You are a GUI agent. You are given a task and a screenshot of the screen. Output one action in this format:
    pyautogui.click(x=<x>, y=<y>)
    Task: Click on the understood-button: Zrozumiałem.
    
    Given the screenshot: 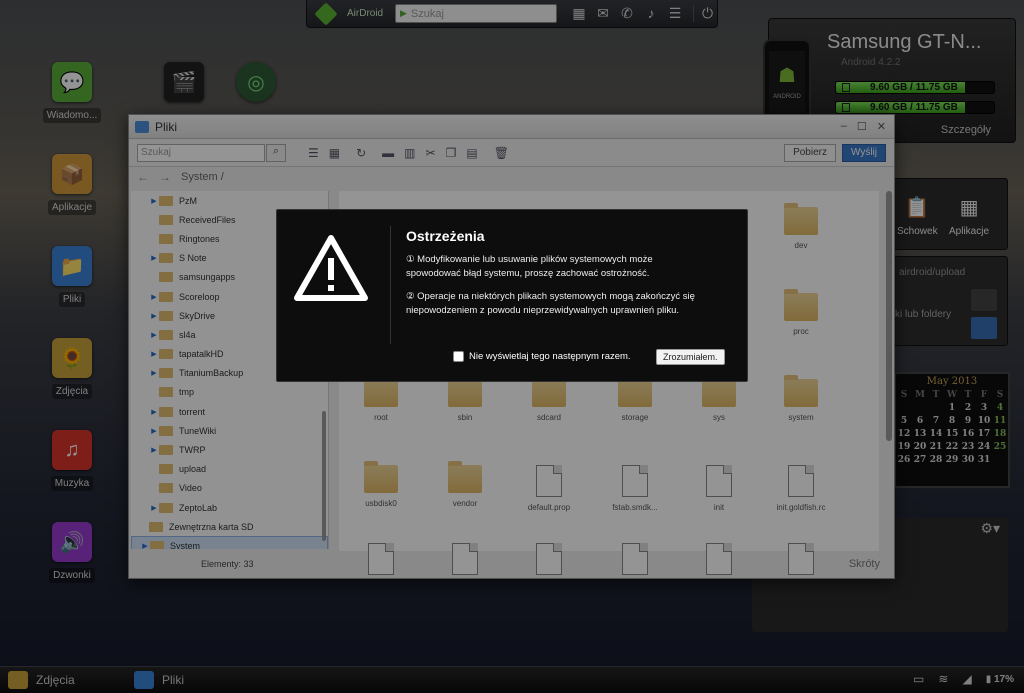 What is the action you would take?
    pyautogui.click(x=690, y=357)
    